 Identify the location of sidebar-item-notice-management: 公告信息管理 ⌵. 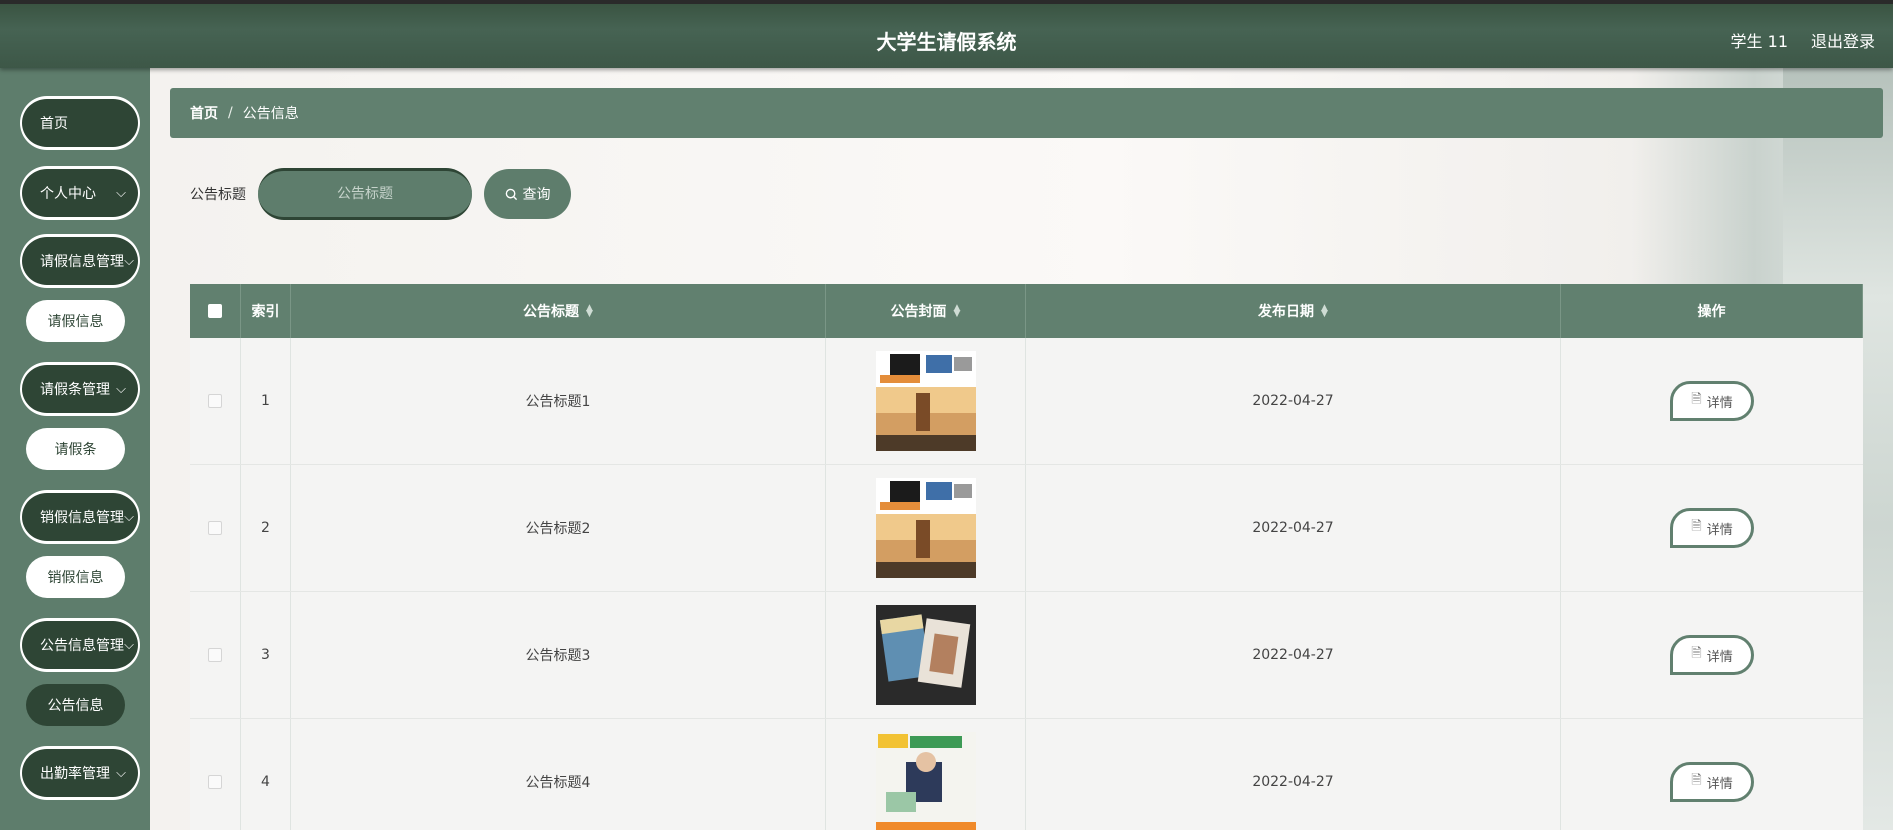
(80, 645).